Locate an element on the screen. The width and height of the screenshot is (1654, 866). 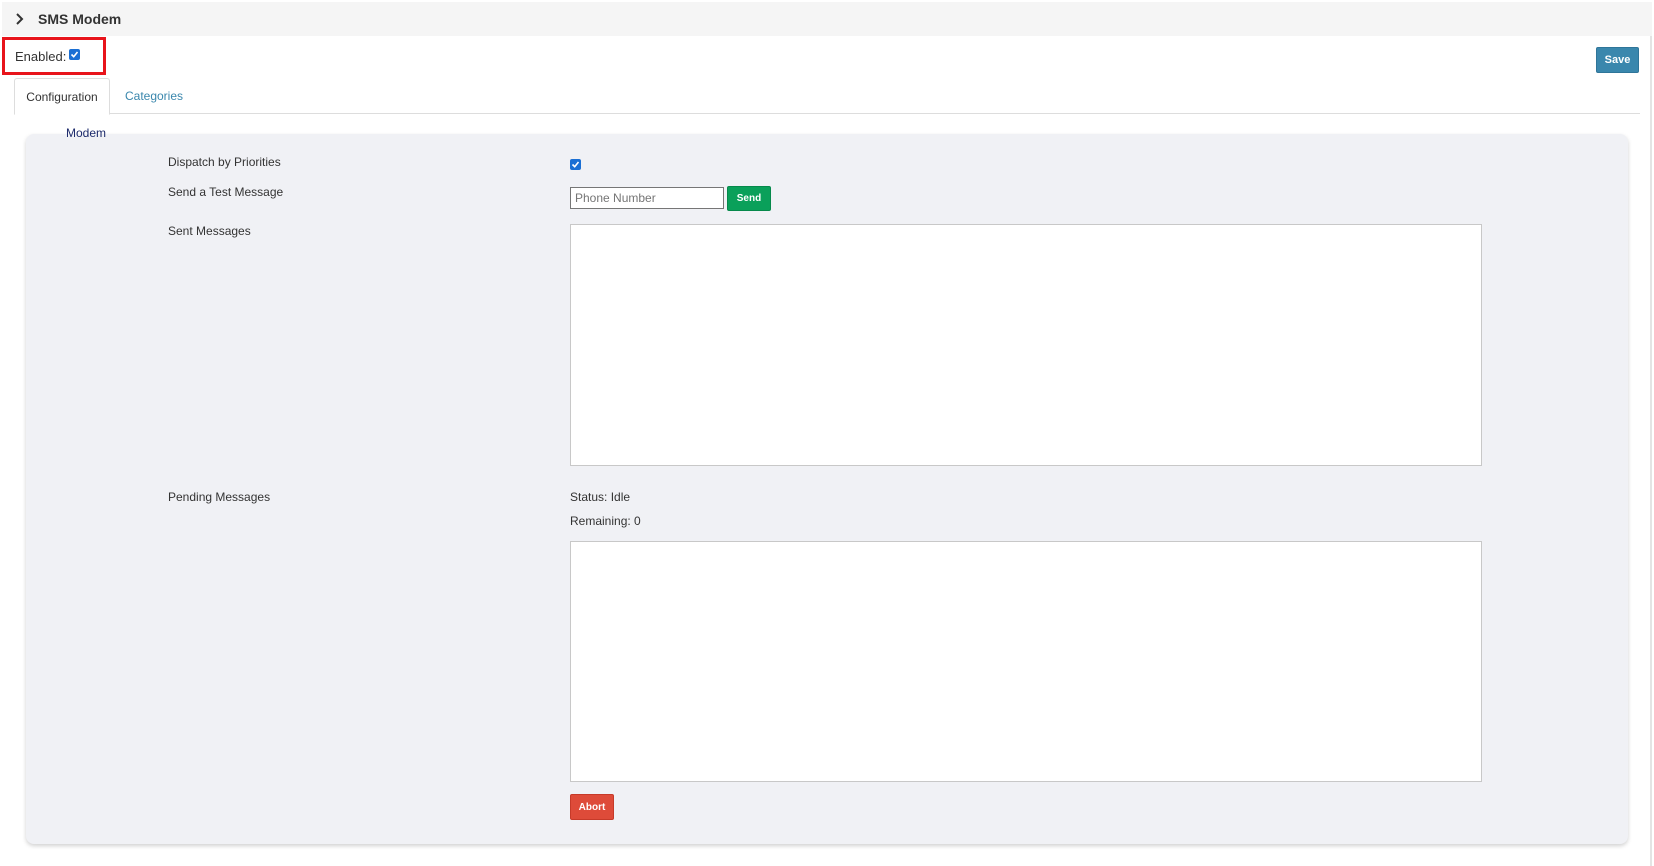
scrollbar-edge is located at coordinates (1651, 451).